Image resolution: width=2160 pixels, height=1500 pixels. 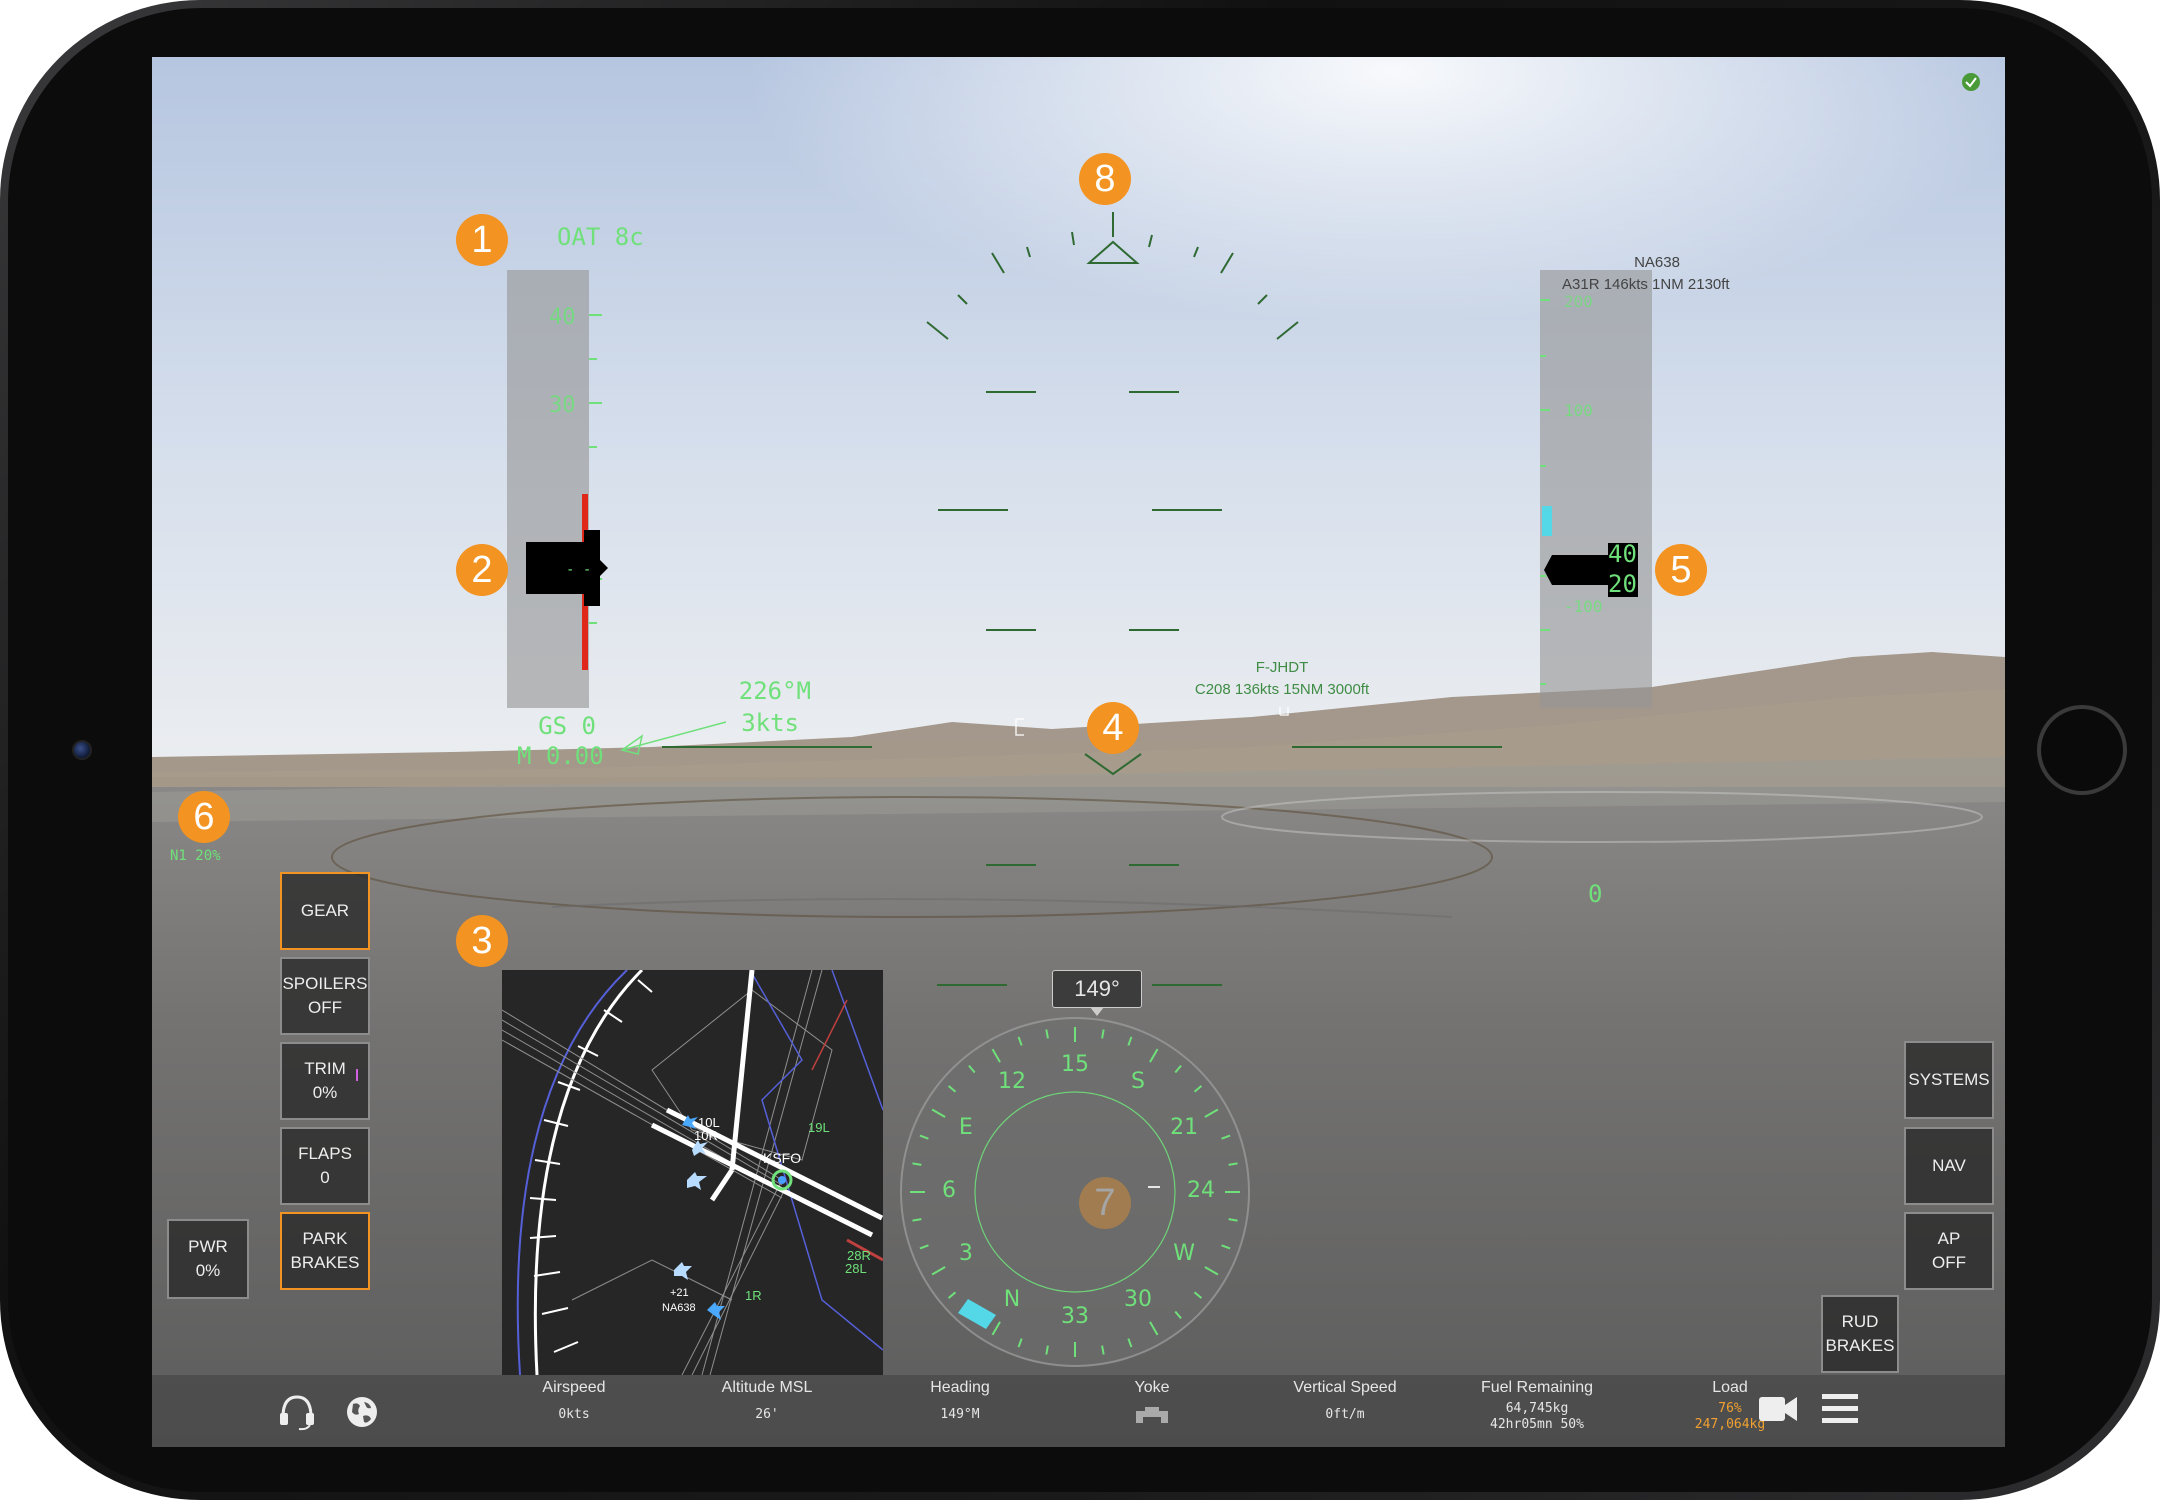 I want to click on autopilot-button: AP OFF, so click(x=1949, y=1251).